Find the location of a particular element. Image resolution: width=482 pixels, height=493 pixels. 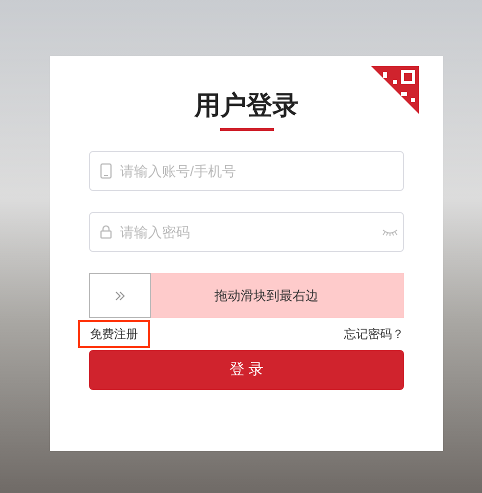

register-link: 免费注册 is located at coordinates (114, 334).